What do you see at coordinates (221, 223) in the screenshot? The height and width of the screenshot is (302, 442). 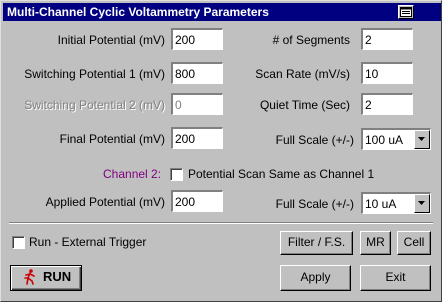 I see `separator` at bounding box center [221, 223].